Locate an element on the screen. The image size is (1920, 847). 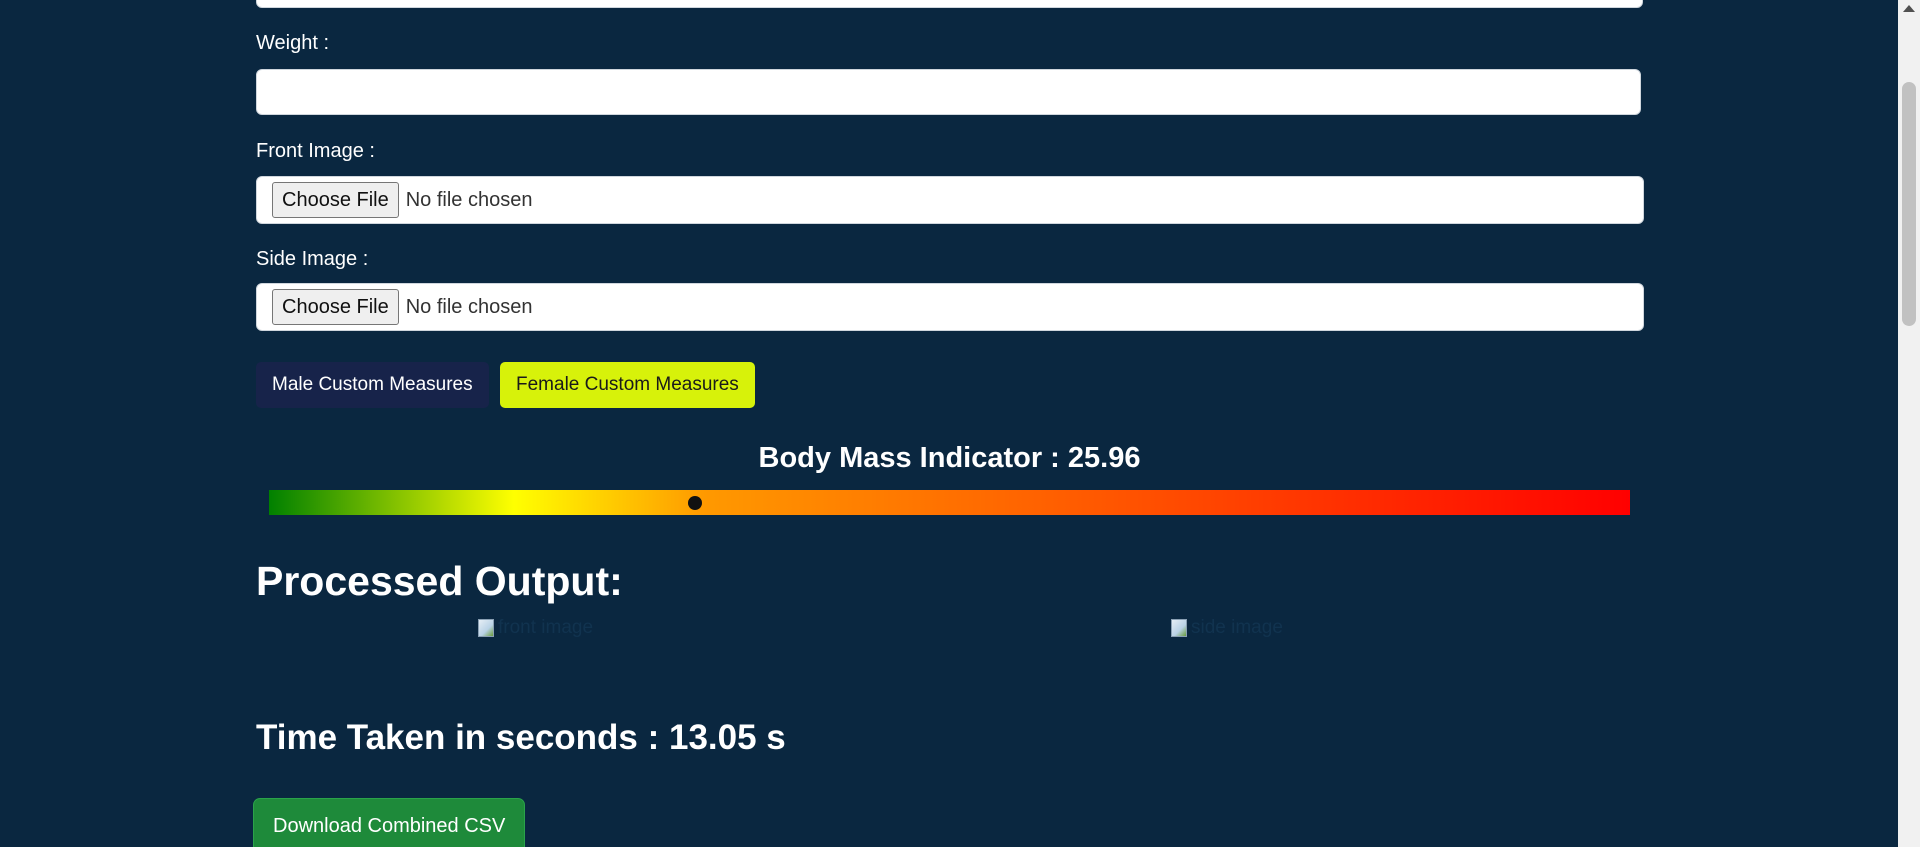
front-image-output: front image is located at coordinates (535, 628).